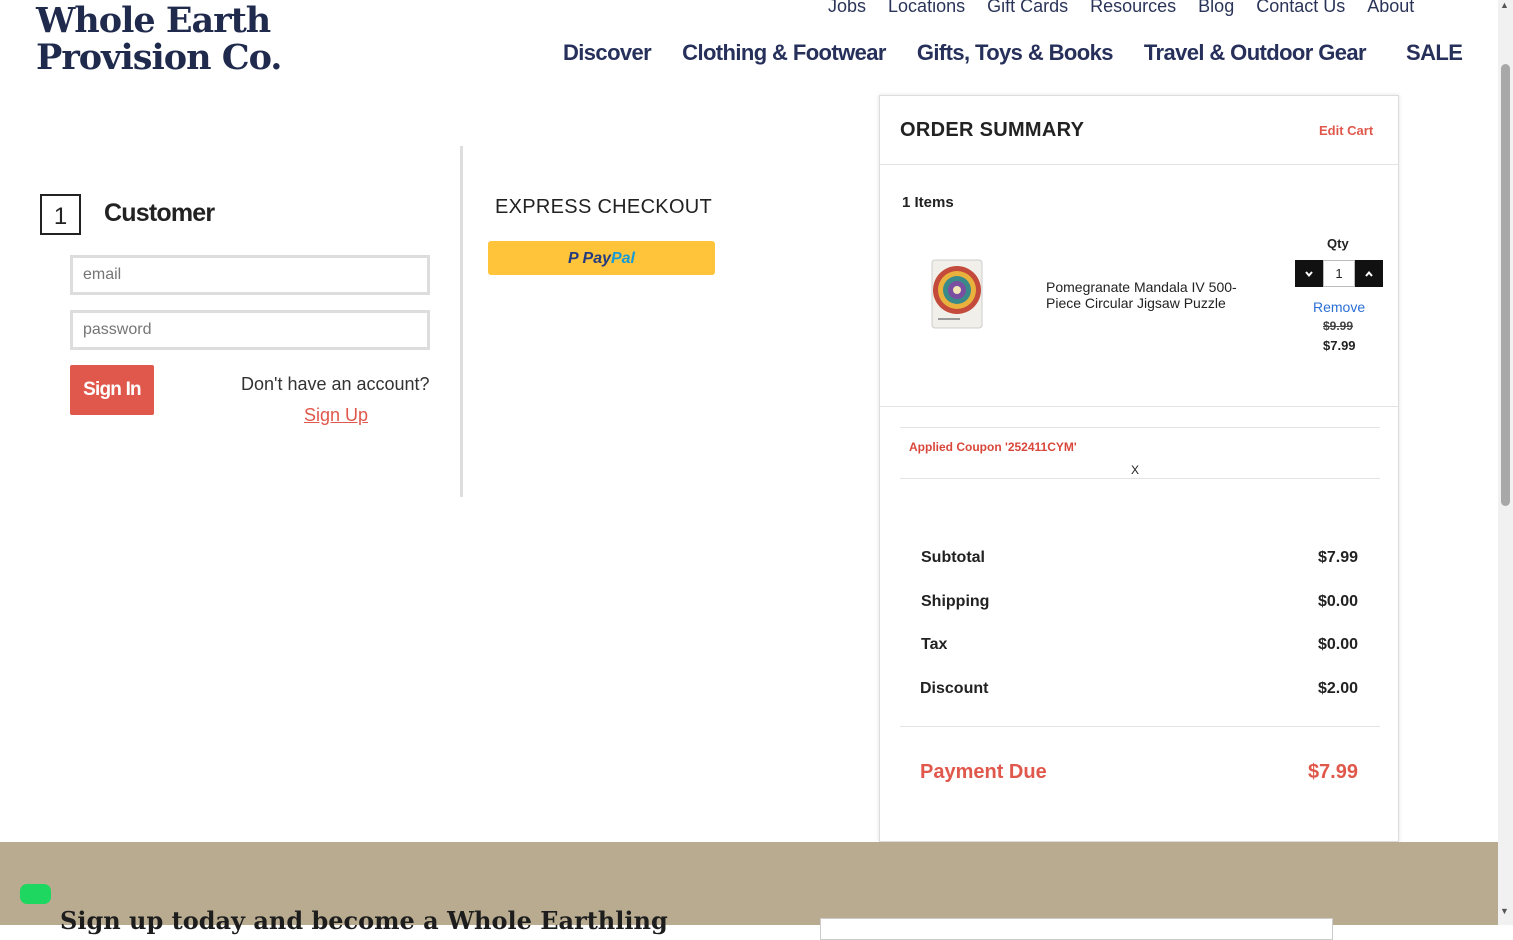 This screenshot has height=940, width=1513. Describe the element at coordinates (112, 390) in the screenshot. I see `sign-in-button: Sign In` at that location.